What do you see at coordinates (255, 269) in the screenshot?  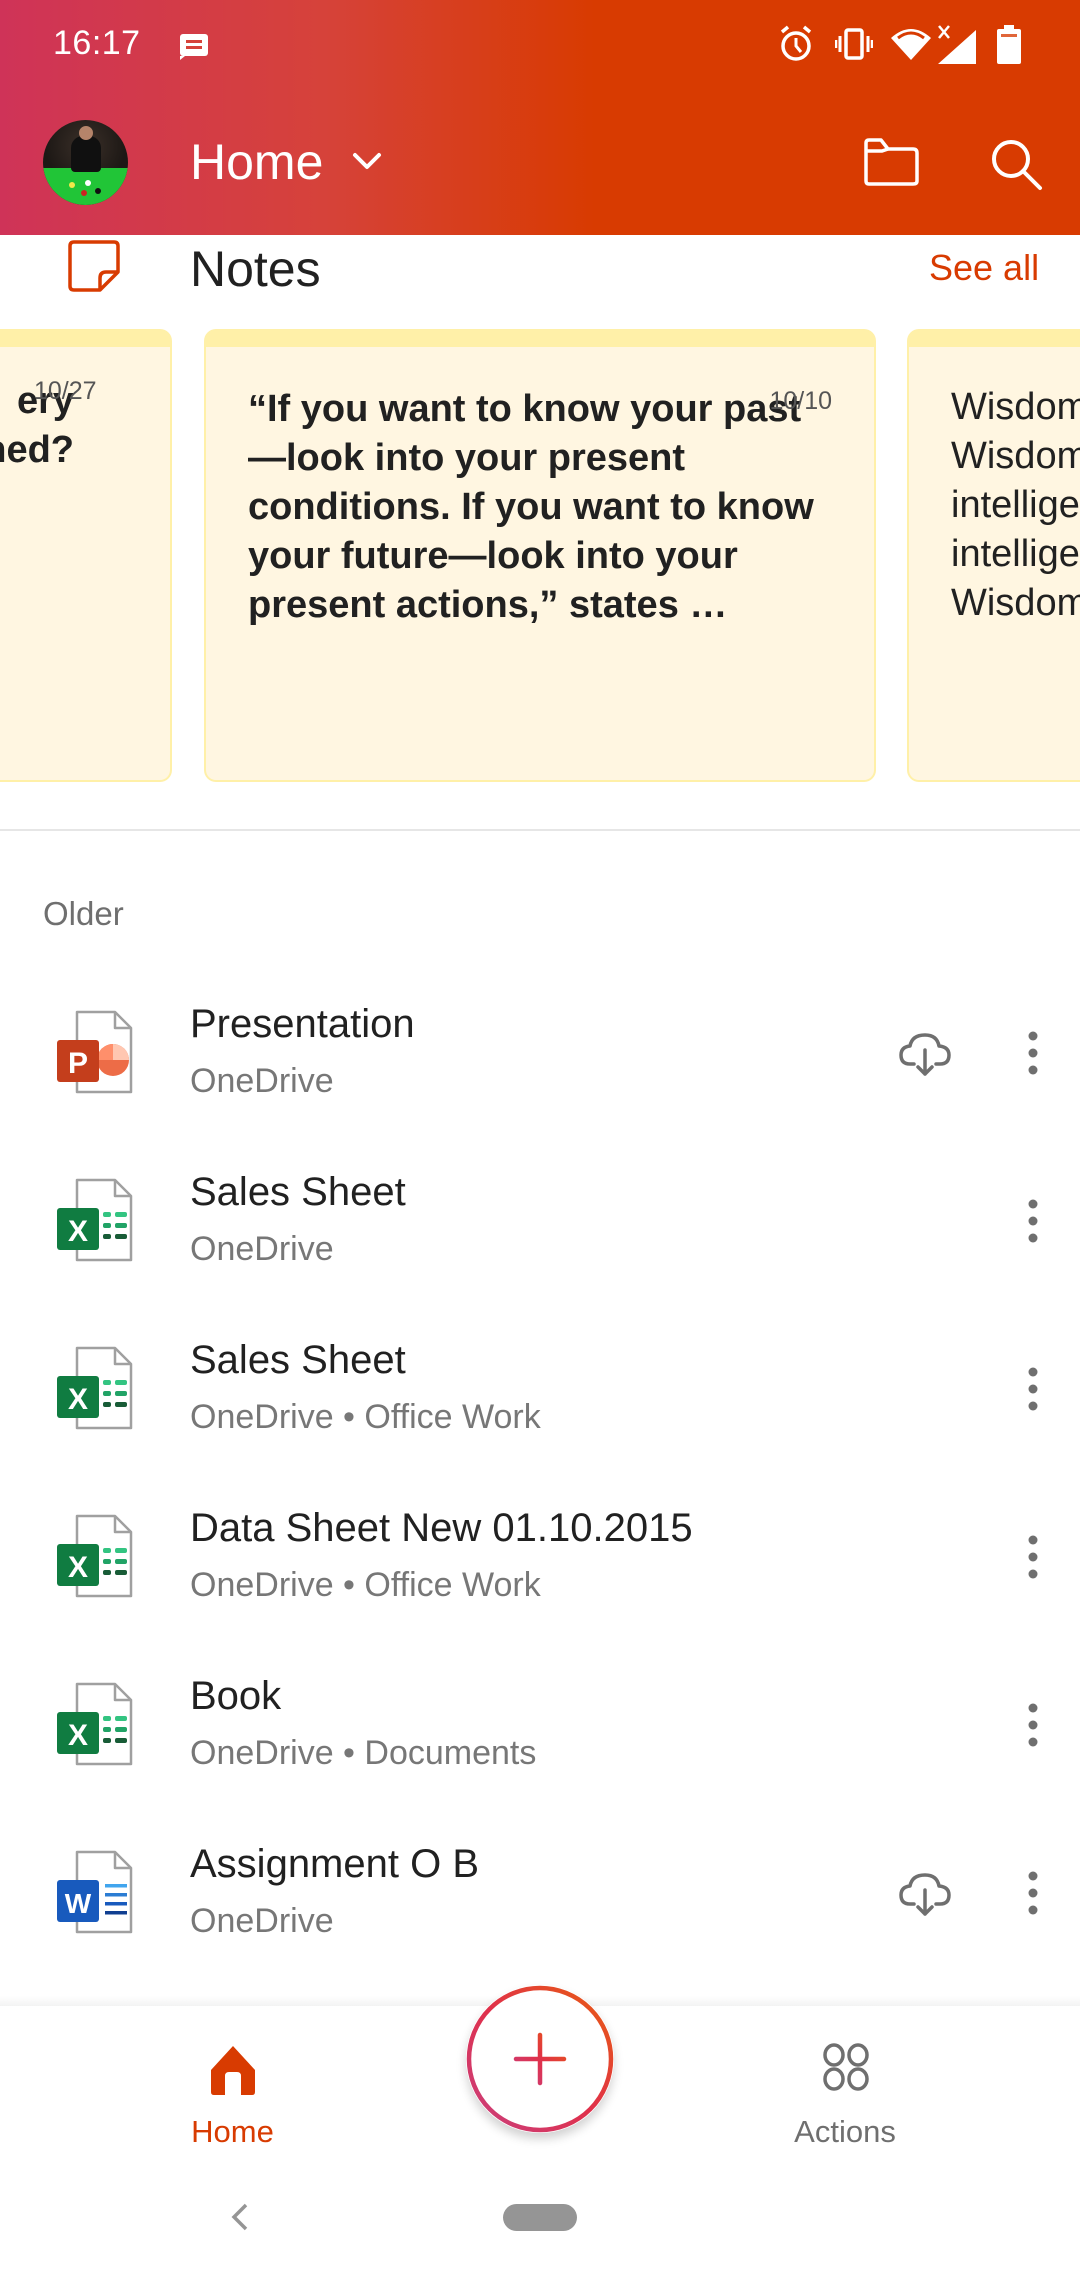 I see `notes-section-title: Notes` at bounding box center [255, 269].